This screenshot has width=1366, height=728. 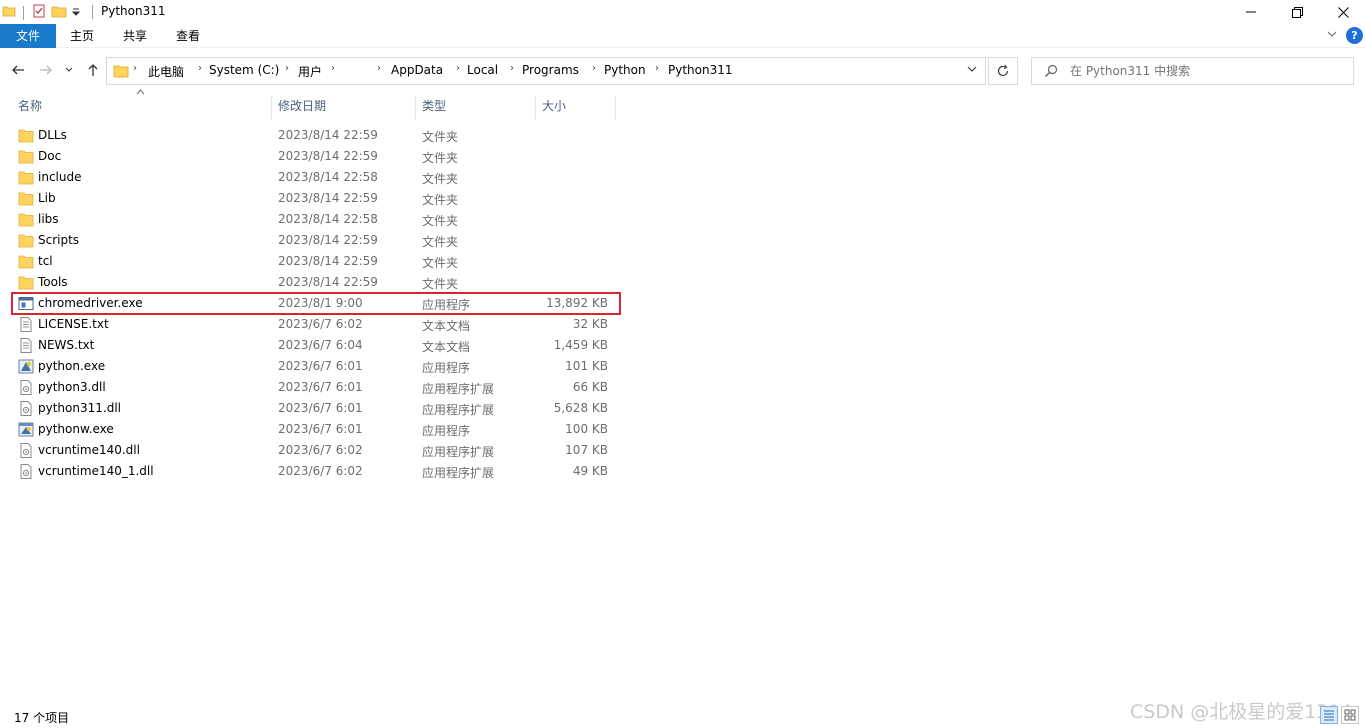 What do you see at coordinates (1329, 715) in the screenshot?
I see `details-view-button` at bounding box center [1329, 715].